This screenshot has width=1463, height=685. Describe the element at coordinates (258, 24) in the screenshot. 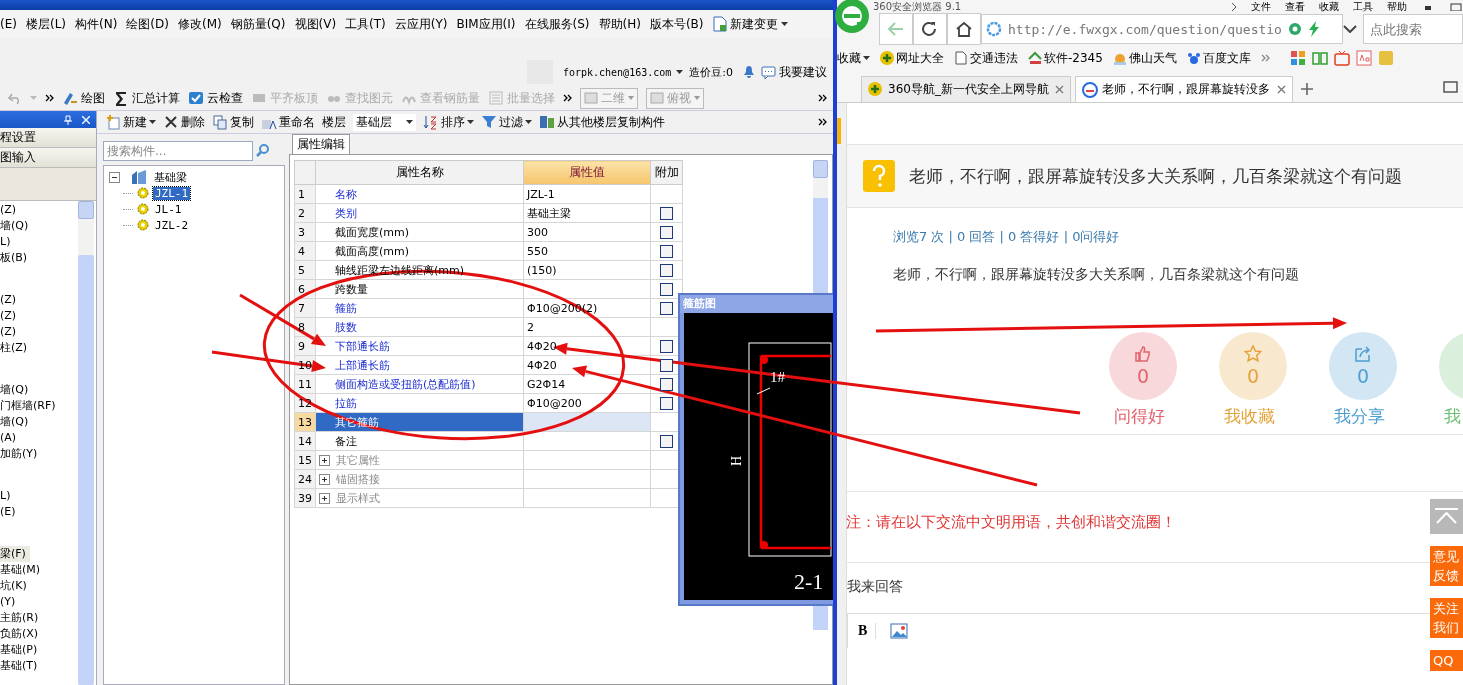

I see `menu-item: 钢筋量(Q)` at that location.